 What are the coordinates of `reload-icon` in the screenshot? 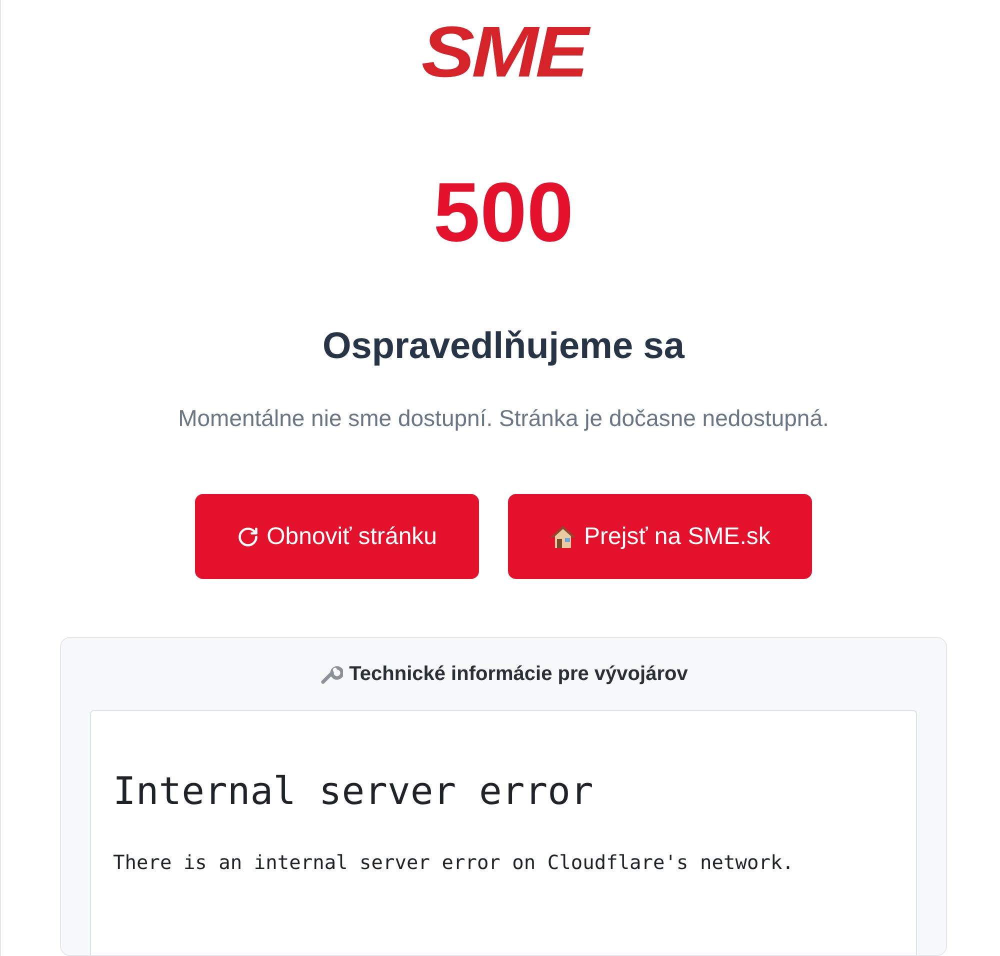 It's located at (247, 537).